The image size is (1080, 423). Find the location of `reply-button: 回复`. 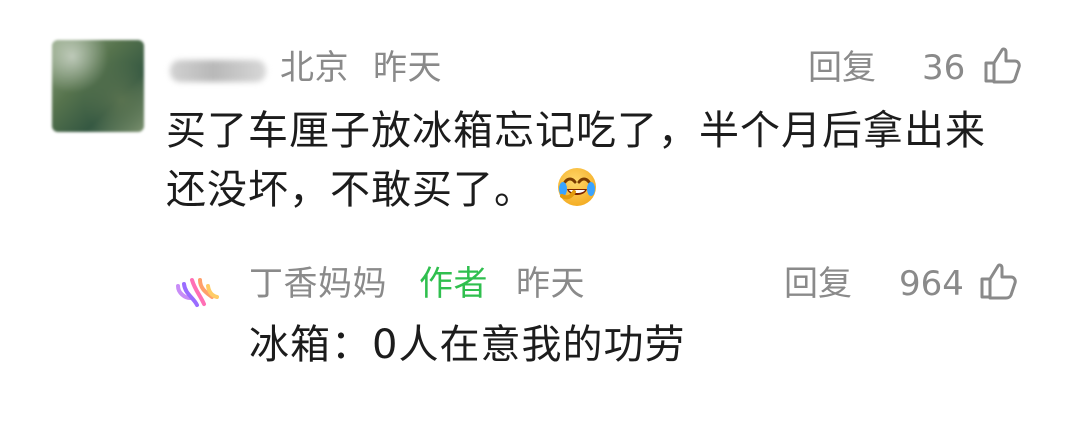

reply-button: 回复 is located at coordinates (842, 68).